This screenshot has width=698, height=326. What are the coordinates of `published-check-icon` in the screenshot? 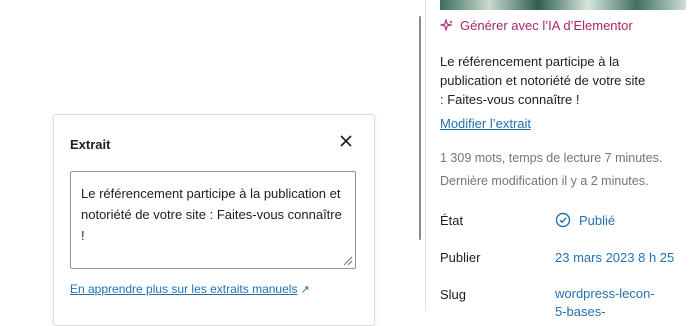 It's located at (563, 220).